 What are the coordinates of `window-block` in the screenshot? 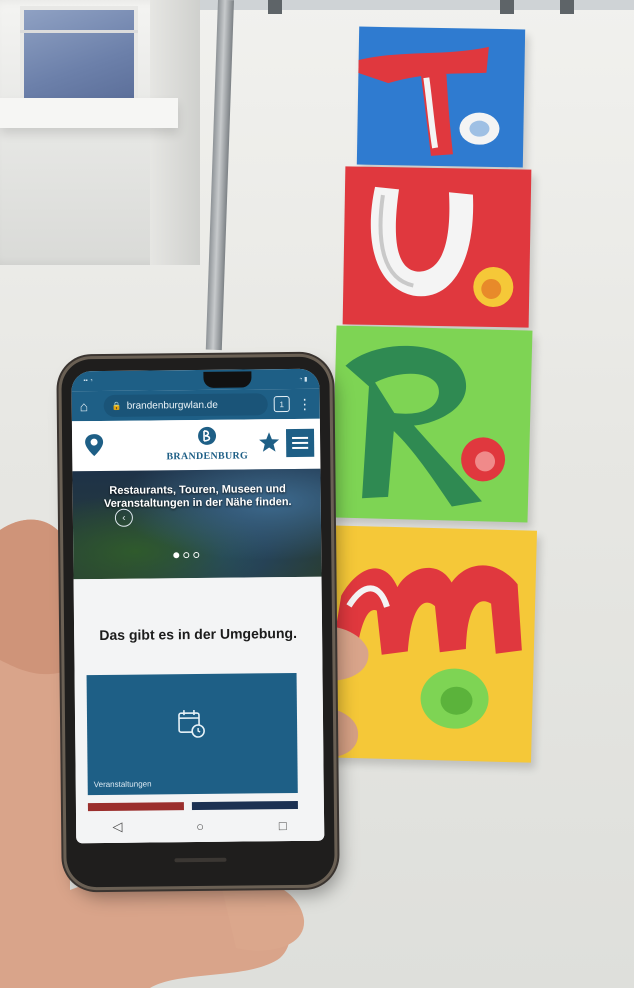 It's located at (100, 132).